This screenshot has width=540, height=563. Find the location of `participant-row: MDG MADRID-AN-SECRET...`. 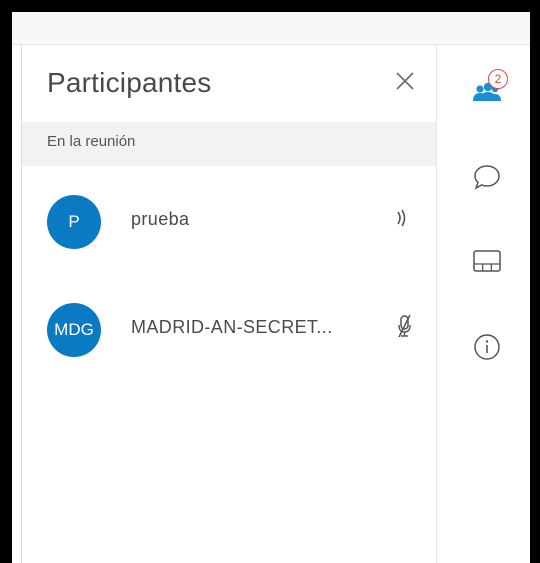

participant-row: MDG MADRID-AN-SECRET... is located at coordinates (229, 338).